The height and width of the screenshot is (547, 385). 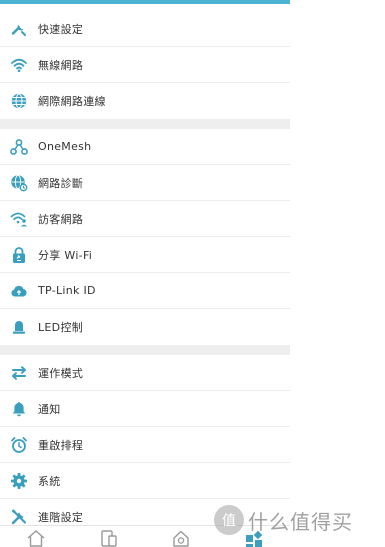 I want to click on menu-item-label: TP-Link ID, so click(x=67, y=290).